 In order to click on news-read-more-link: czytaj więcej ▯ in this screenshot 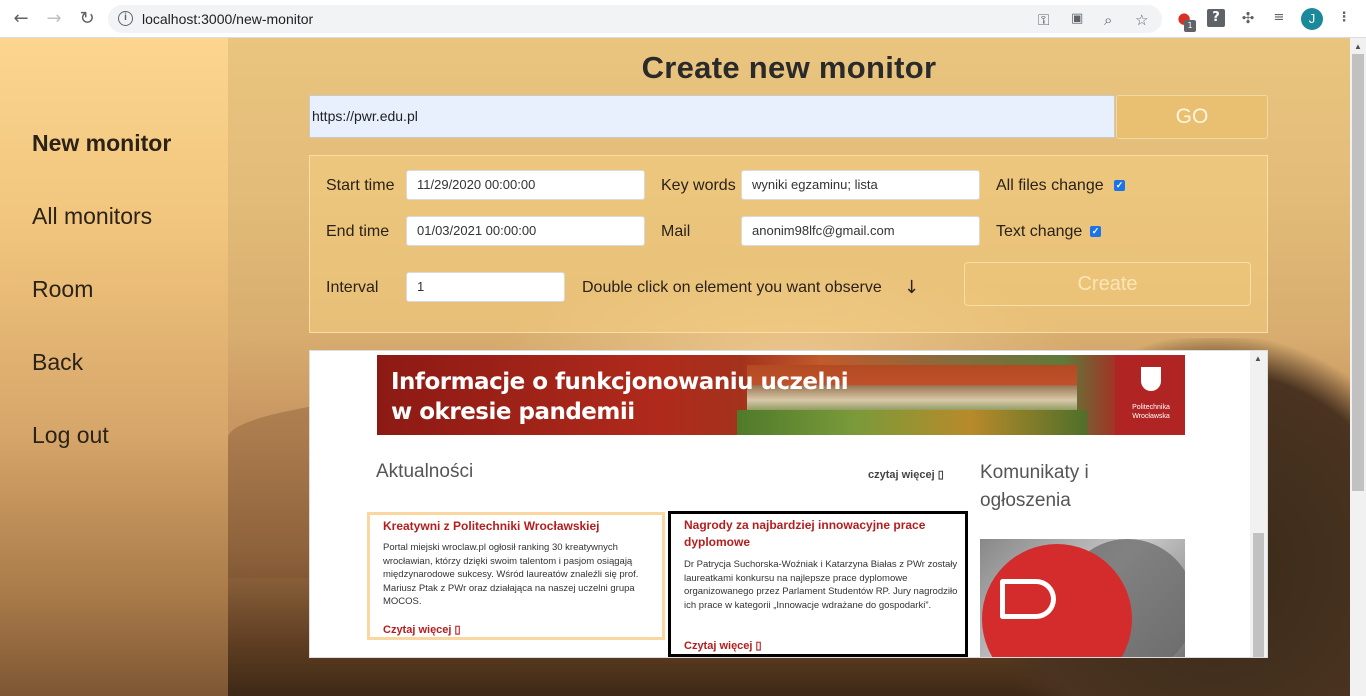, I will do `click(906, 474)`.